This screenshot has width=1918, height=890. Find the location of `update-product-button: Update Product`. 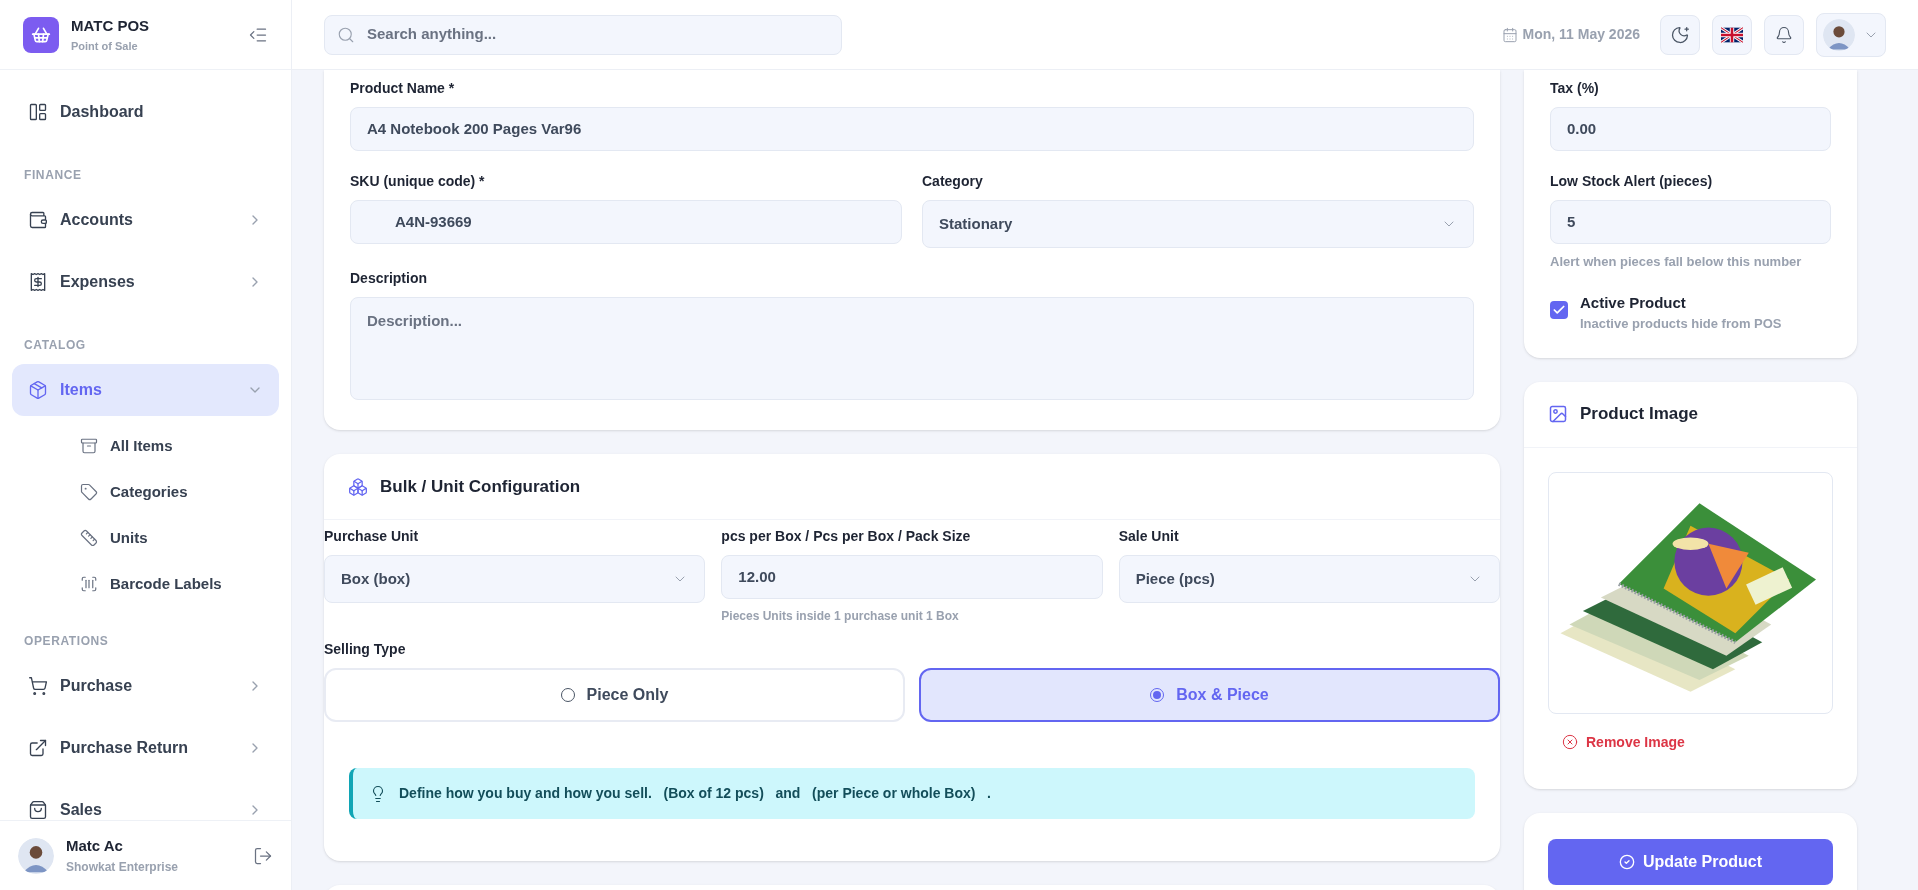

update-product-button: Update Product is located at coordinates (1690, 861).